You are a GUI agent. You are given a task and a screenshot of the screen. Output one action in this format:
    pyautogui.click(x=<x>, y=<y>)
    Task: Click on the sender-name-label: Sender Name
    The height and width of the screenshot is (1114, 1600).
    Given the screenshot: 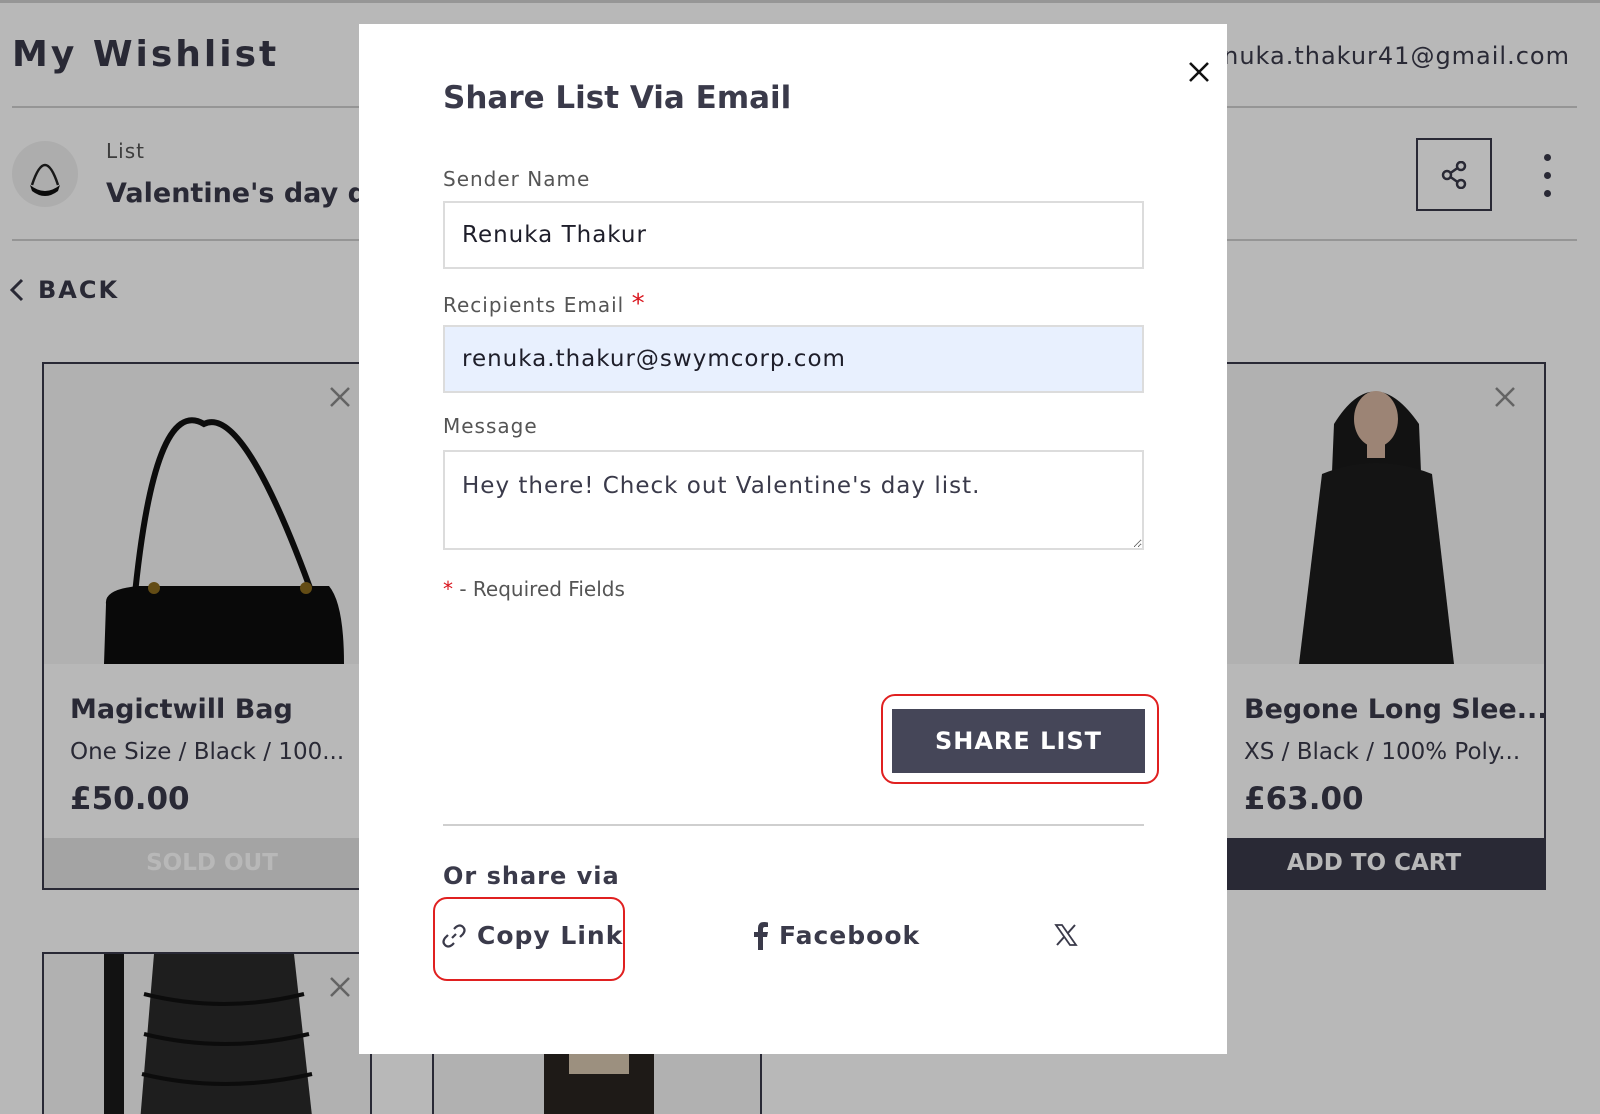 What is the action you would take?
    pyautogui.click(x=517, y=179)
    